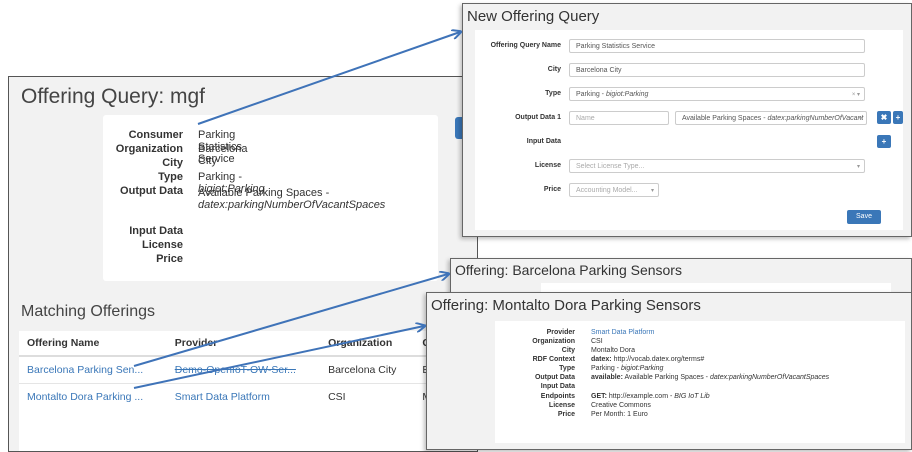 The image size is (912, 452). What do you see at coordinates (223, 155) in the screenshot?
I see `organization-value: Barcelona City` at bounding box center [223, 155].